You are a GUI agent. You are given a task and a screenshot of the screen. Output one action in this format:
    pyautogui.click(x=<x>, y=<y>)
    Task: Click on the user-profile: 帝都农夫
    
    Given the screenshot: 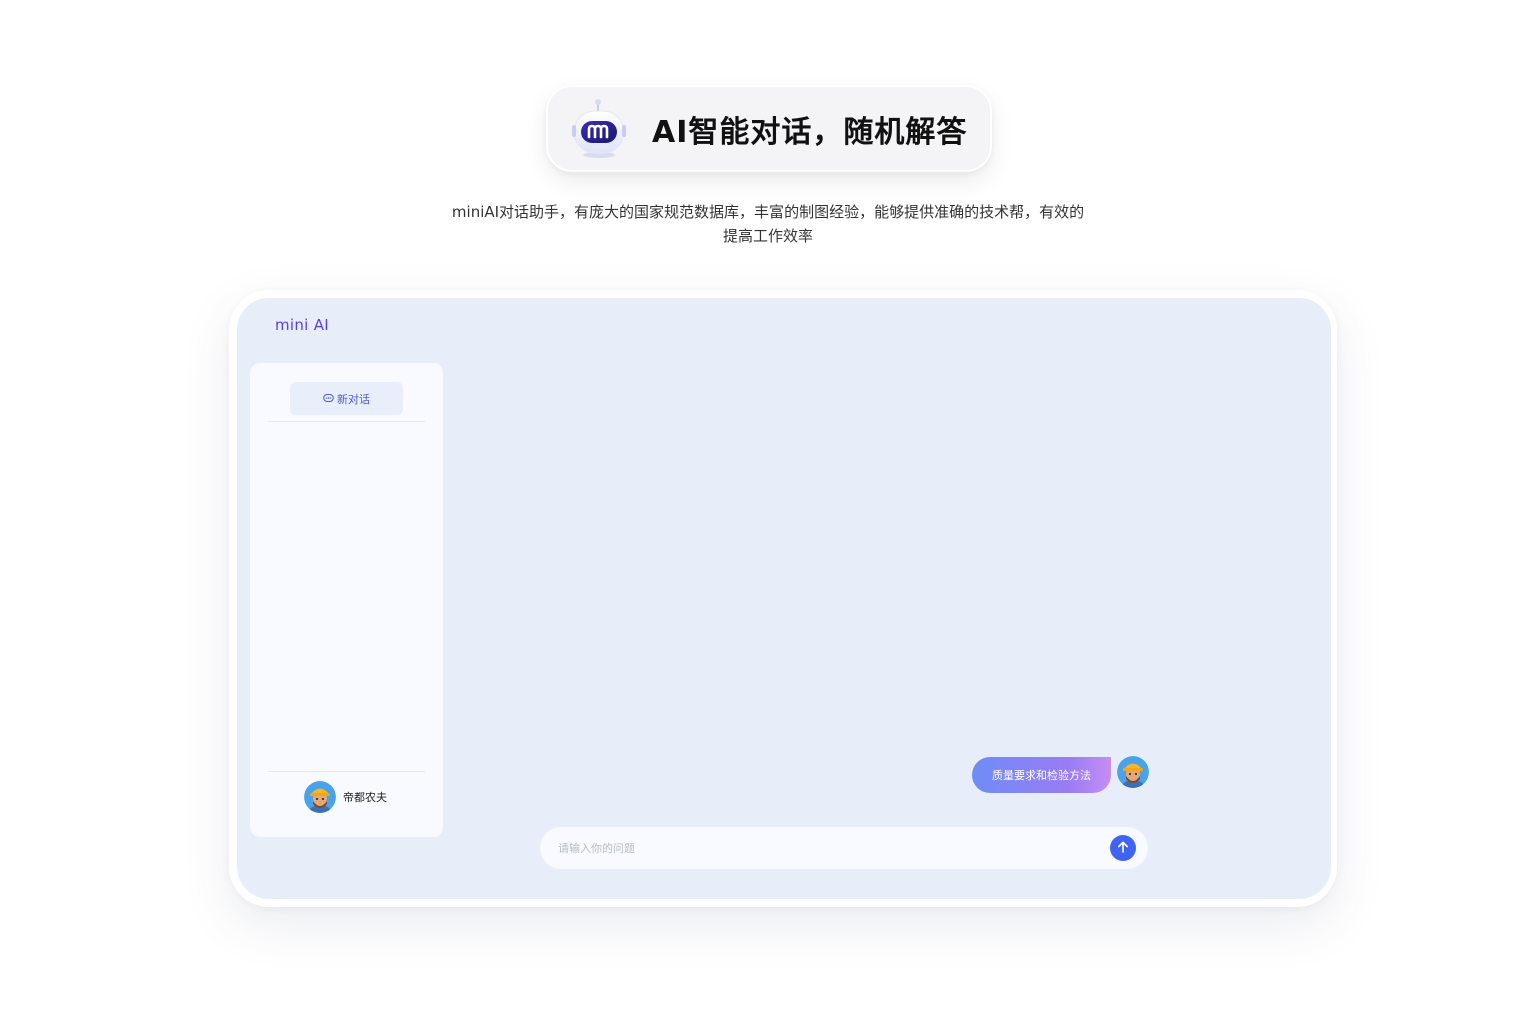 What is the action you would take?
    pyautogui.click(x=345, y=797)
    